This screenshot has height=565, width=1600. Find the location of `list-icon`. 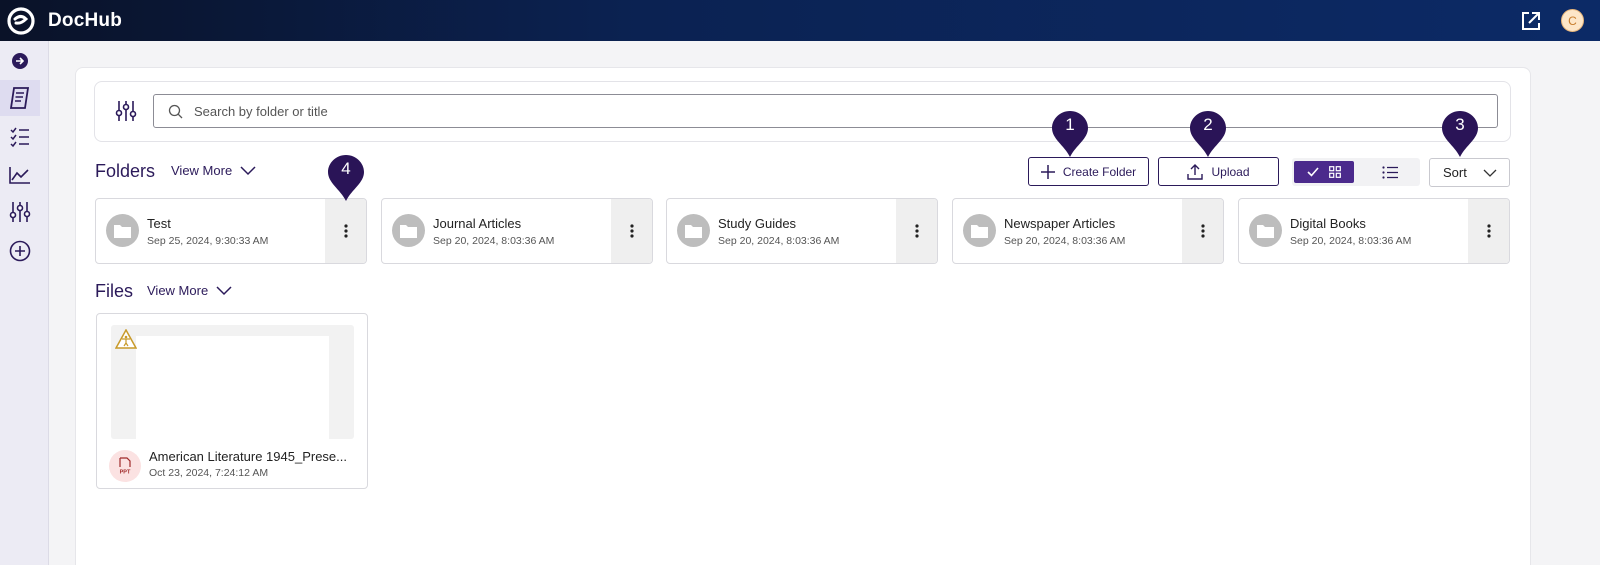

list-icon is located at coordinates (1390, 172).